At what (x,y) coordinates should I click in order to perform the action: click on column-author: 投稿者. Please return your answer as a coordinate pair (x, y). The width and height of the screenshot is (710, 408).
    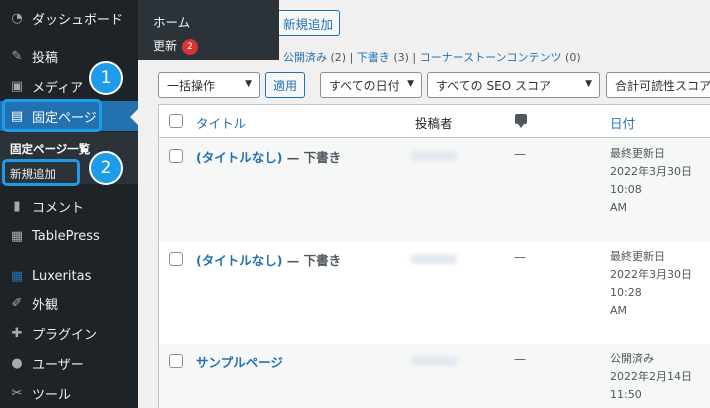
    Looking at the image, I should click on (434, 123).